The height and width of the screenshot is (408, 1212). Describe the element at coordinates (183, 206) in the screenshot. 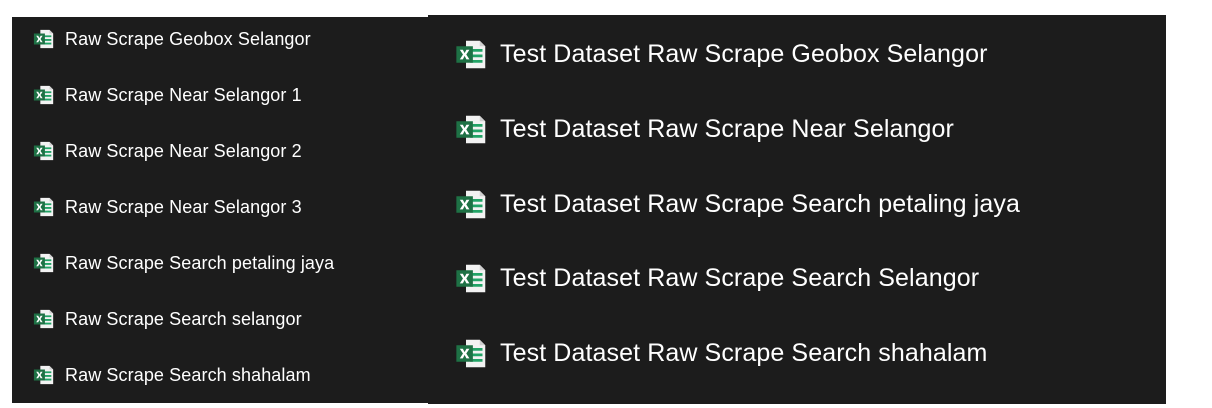

I see `file-name: Raw Scrape Near Selangor 3` at that location.